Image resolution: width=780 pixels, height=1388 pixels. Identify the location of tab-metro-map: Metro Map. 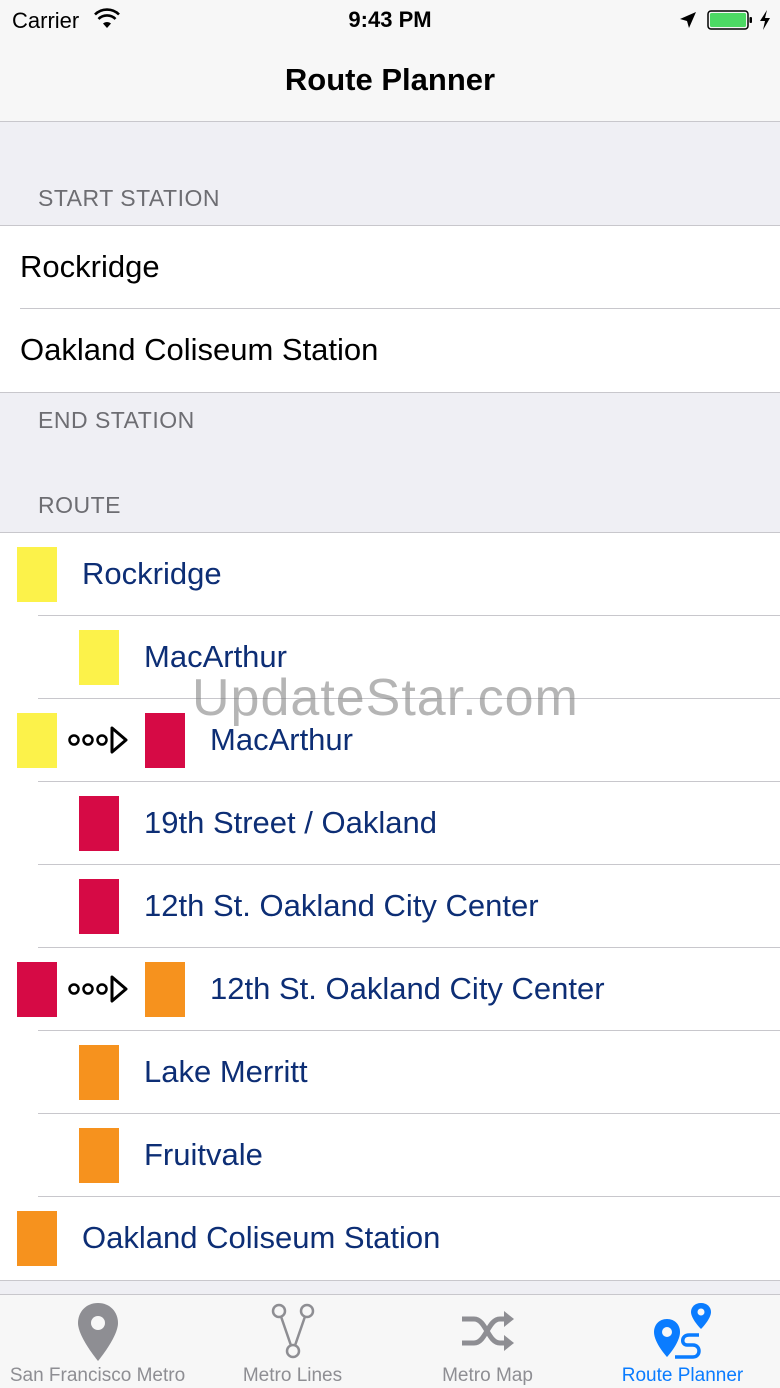
(487, 1341).